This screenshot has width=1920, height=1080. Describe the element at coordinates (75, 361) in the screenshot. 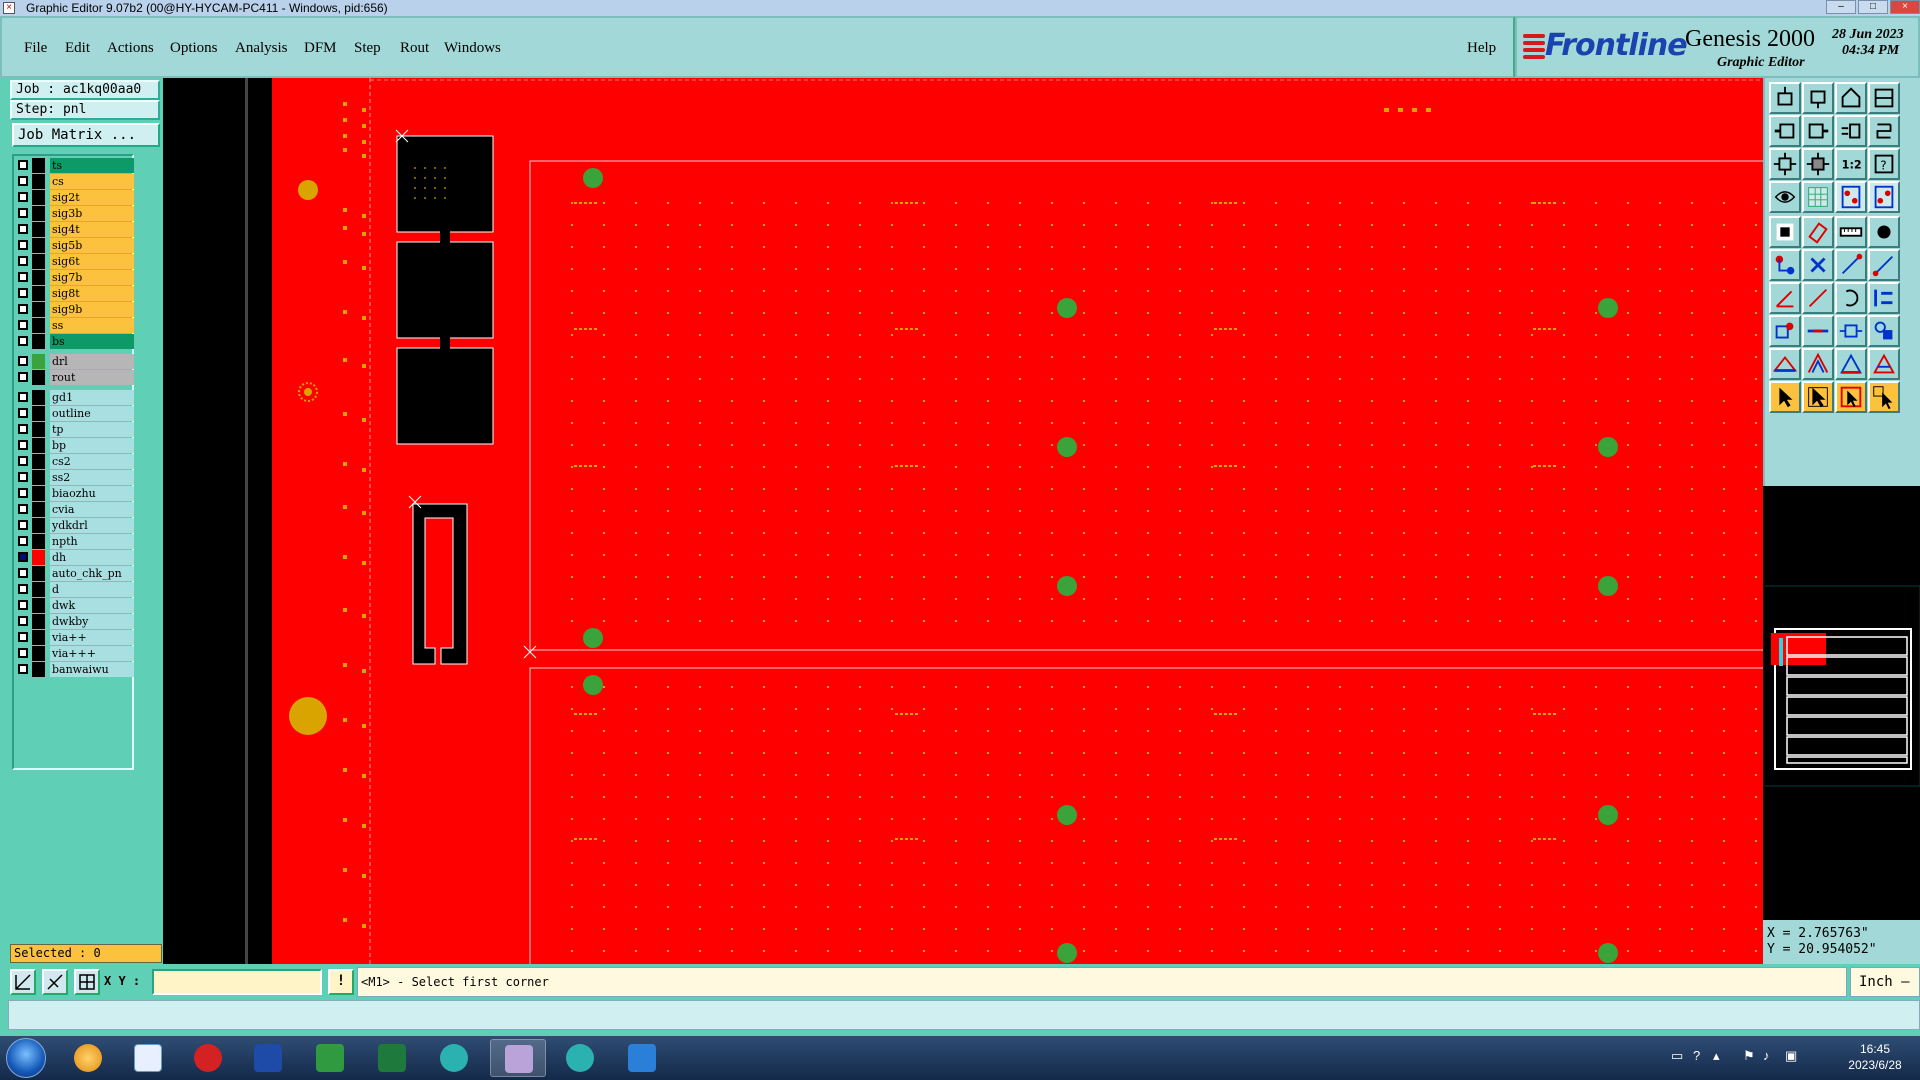

I see `layer-row-drl: drl` at that location.